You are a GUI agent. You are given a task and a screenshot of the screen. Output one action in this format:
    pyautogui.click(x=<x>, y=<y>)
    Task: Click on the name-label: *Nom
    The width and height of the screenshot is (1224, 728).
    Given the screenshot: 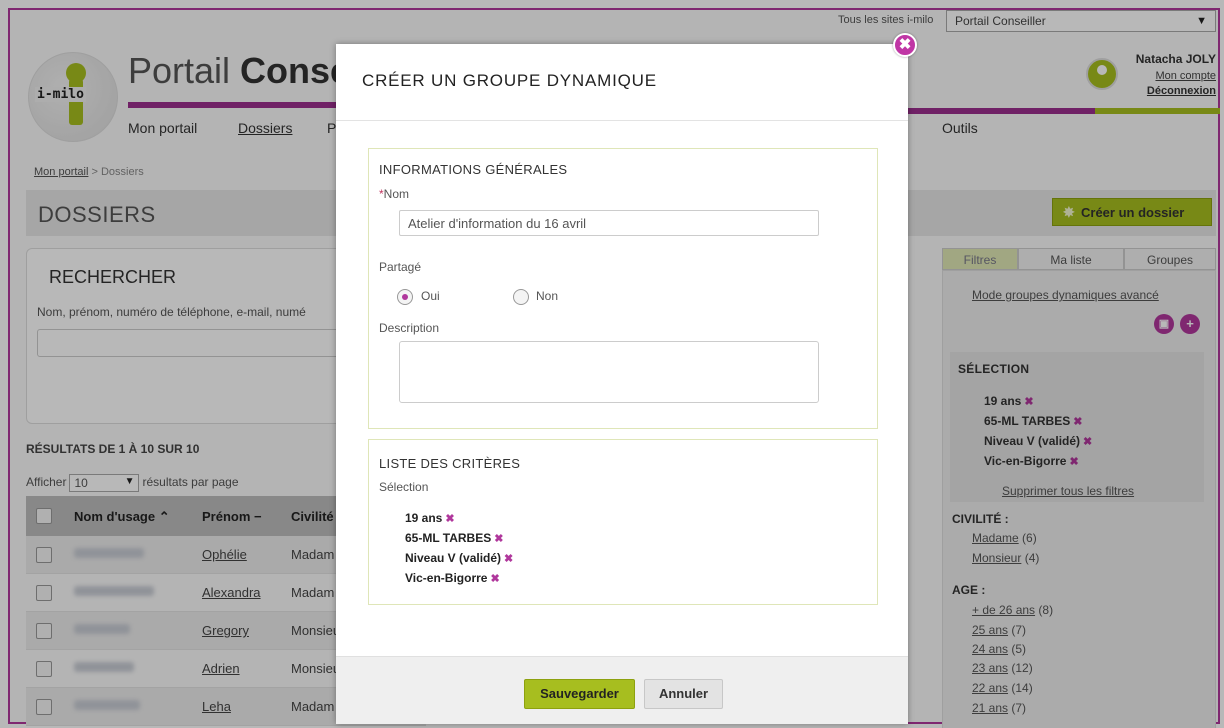 What is the action you would take?
    pyautogui.click(x=394, y=194)
    